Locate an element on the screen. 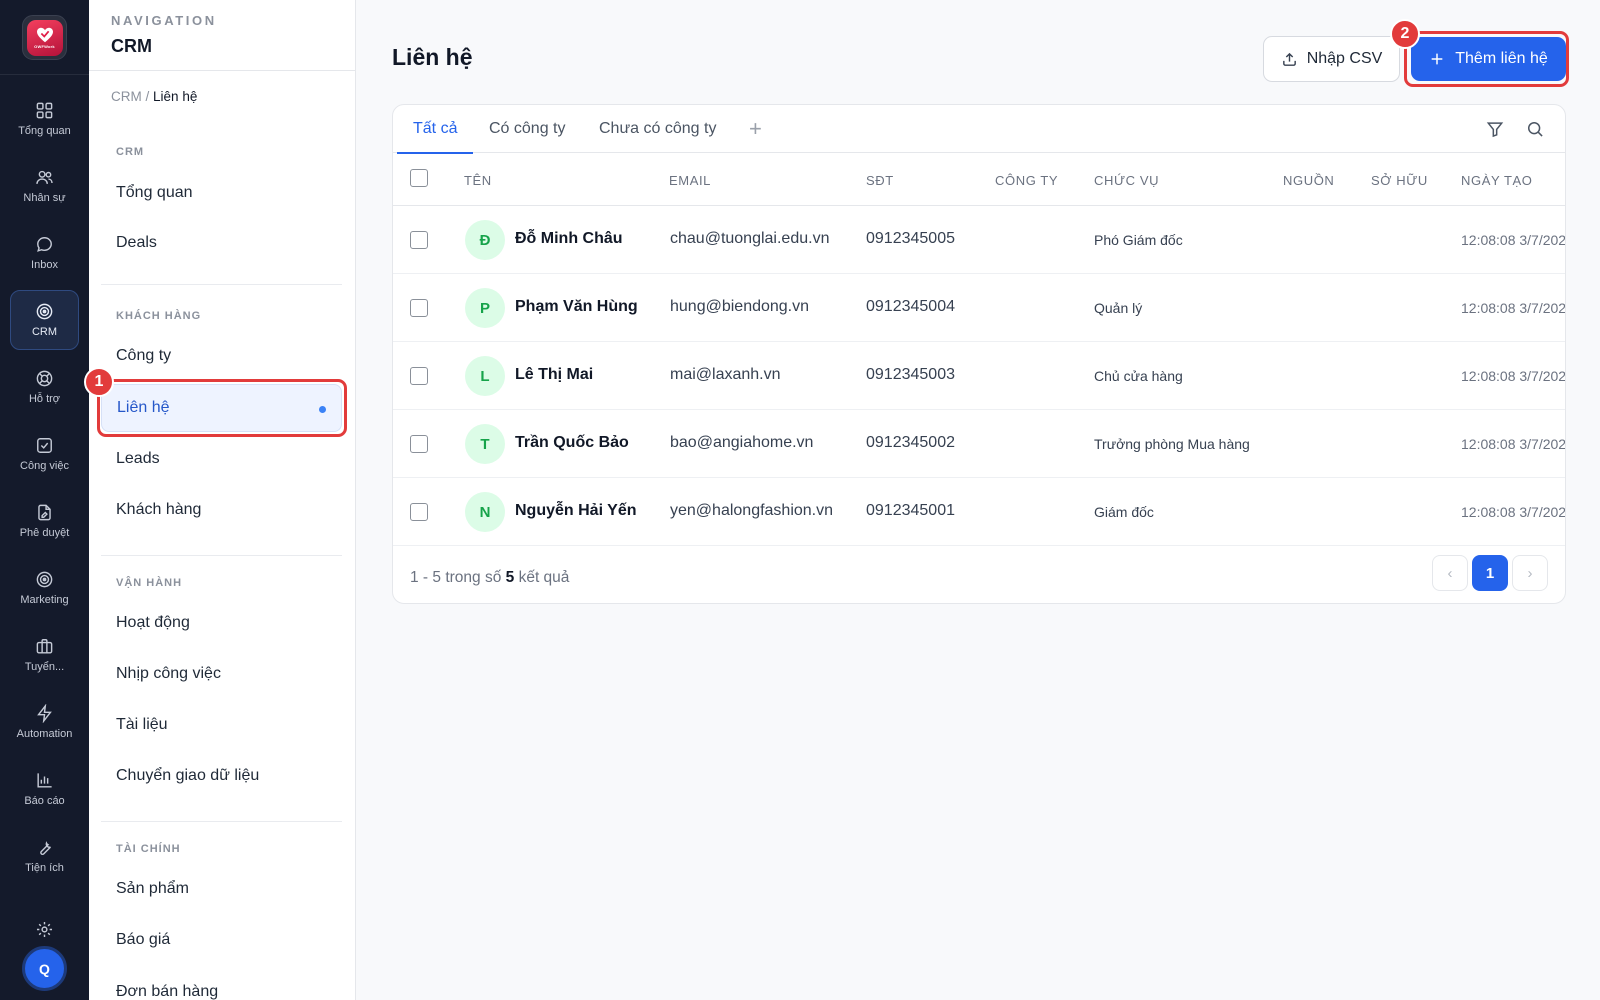 The width and height of the screenshot is (1600, 1000). nav-item-quotes: Báo giá is located at coordinates (221, 940).